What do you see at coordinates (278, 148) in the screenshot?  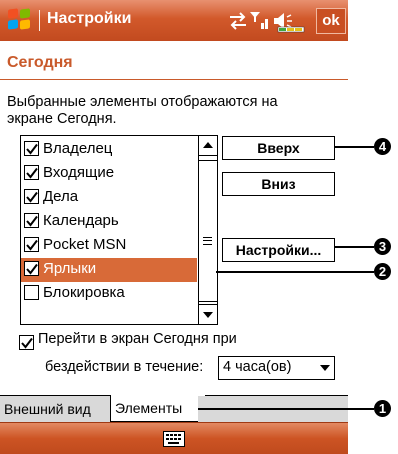 I see `move-up-button: Вверх` at bounding box center [278, 148].